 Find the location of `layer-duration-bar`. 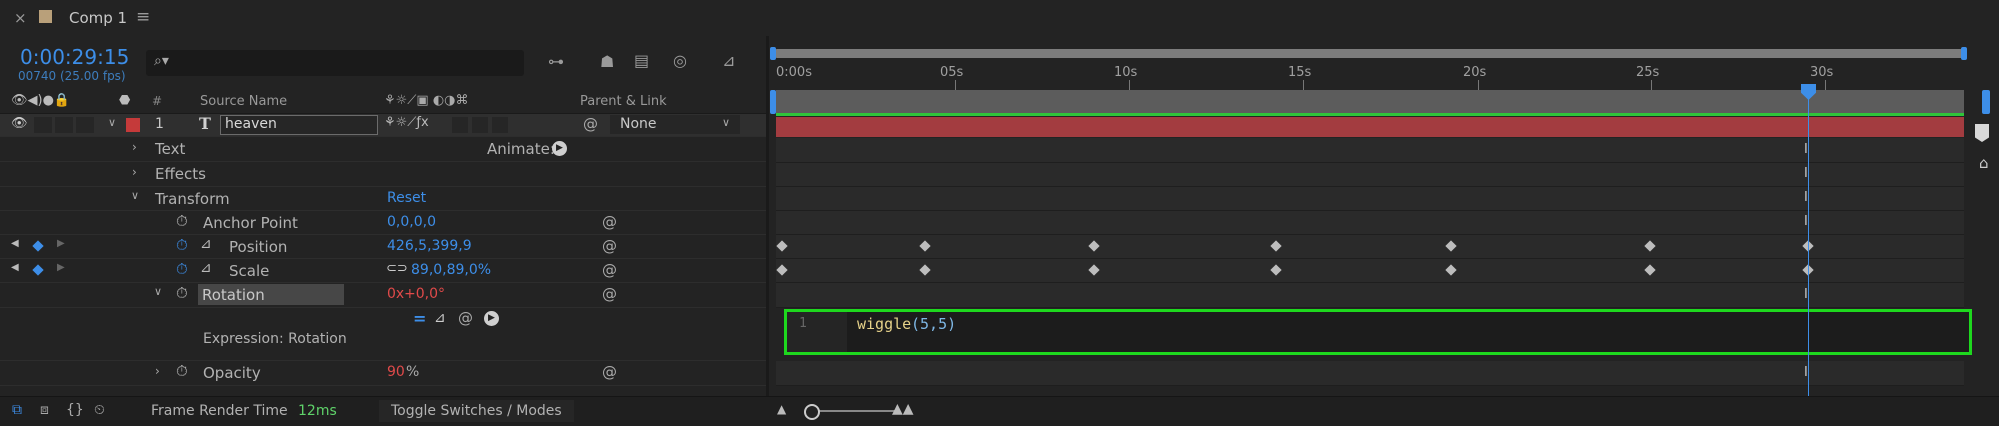

layer-duration-bar is located at coordinates (1370, 127).